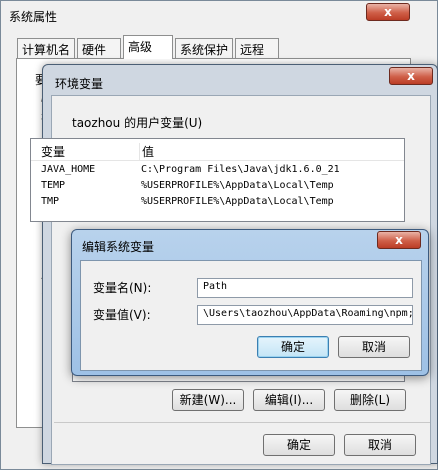  What do you see at coordinates (146, 151) in the screenshot?
I see `column-header-value: 值` at bounding box center [146, 151].